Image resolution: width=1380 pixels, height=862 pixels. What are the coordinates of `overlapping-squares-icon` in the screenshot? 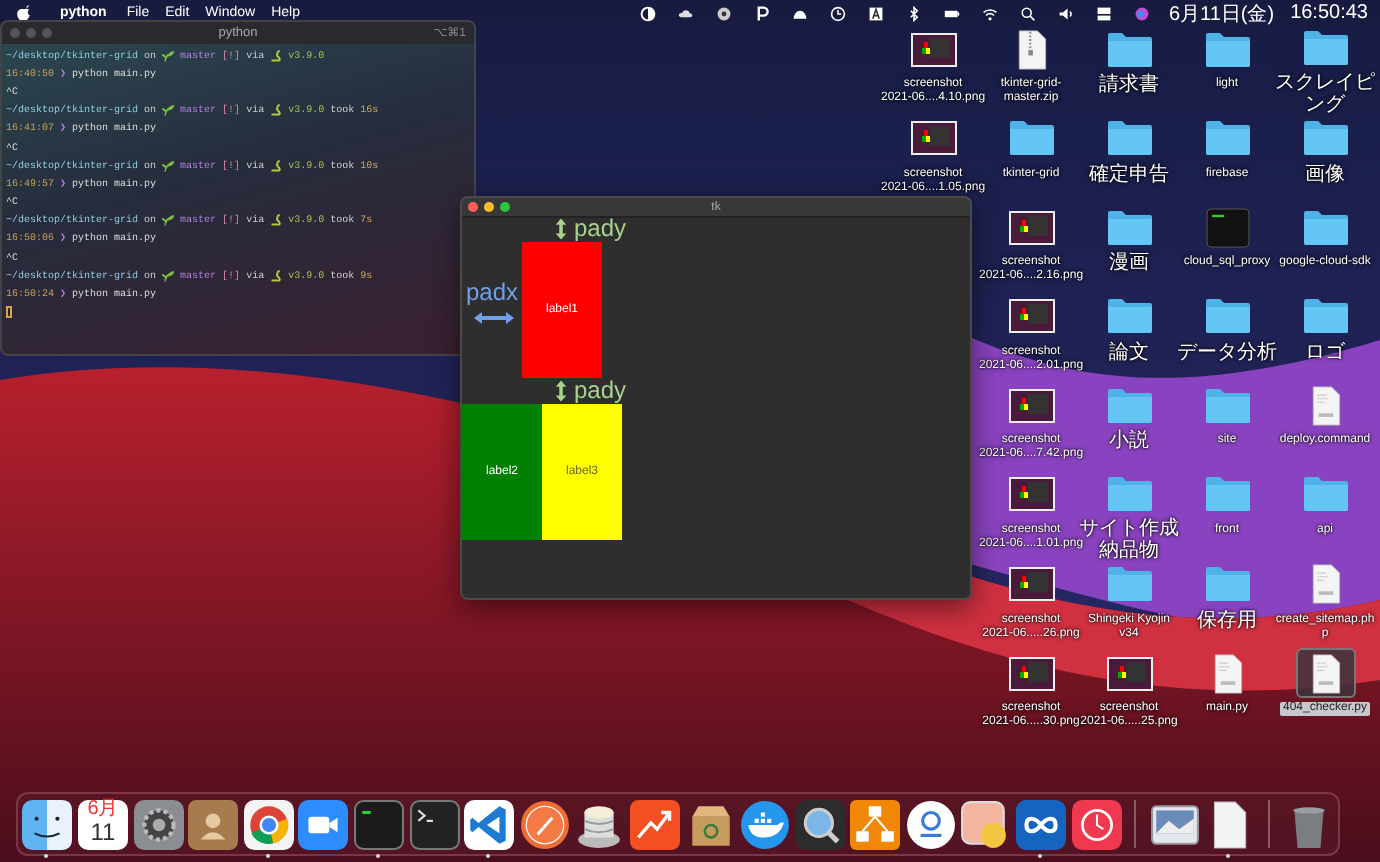 It's located at (985, 824).